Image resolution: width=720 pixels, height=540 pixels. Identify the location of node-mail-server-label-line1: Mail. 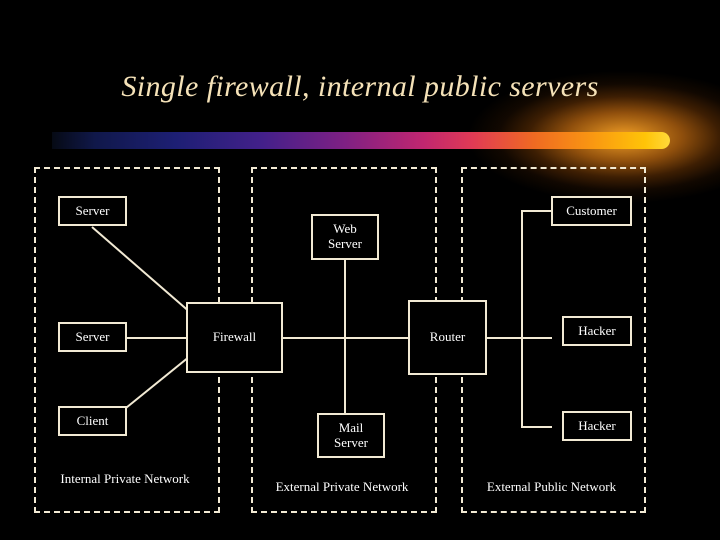
(351, 427).